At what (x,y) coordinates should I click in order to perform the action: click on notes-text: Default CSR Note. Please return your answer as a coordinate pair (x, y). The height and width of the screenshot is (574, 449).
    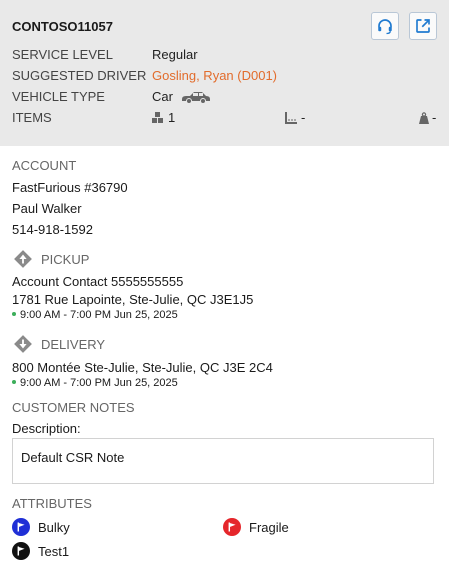
    Looking at the image, I should click on (73, 457).